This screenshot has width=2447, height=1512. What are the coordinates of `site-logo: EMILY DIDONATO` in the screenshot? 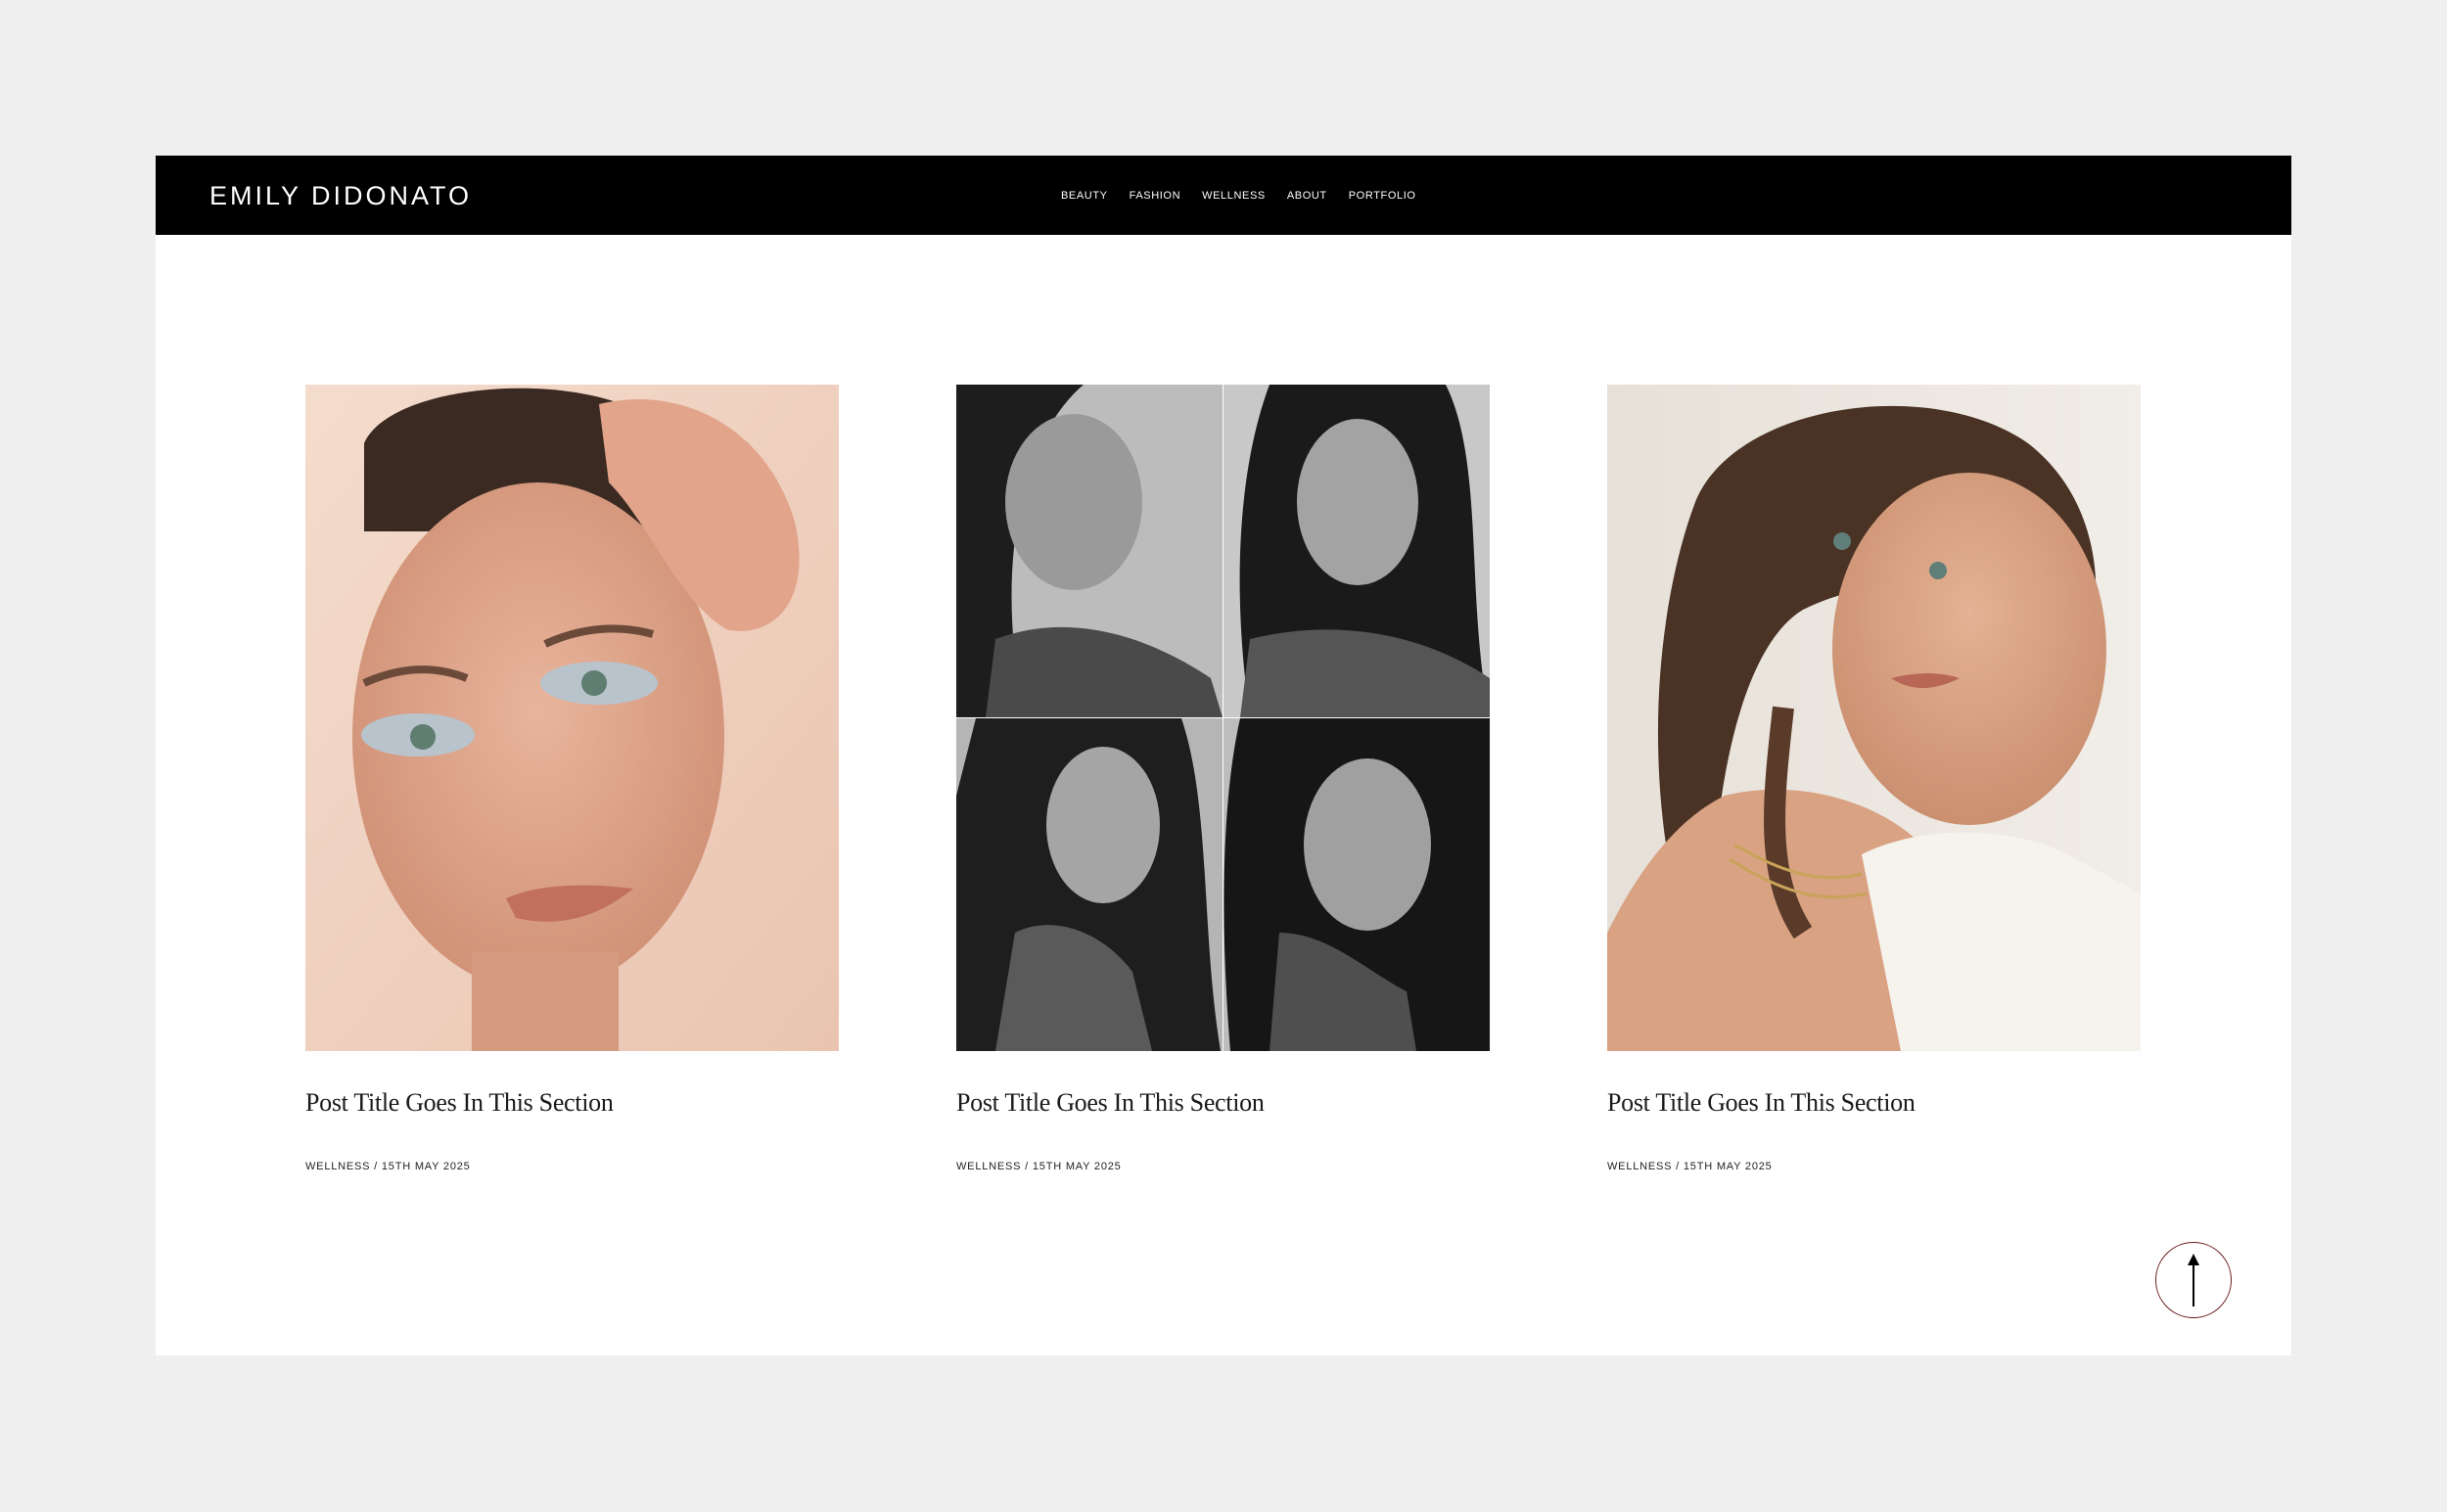 It's located at (341, 195).